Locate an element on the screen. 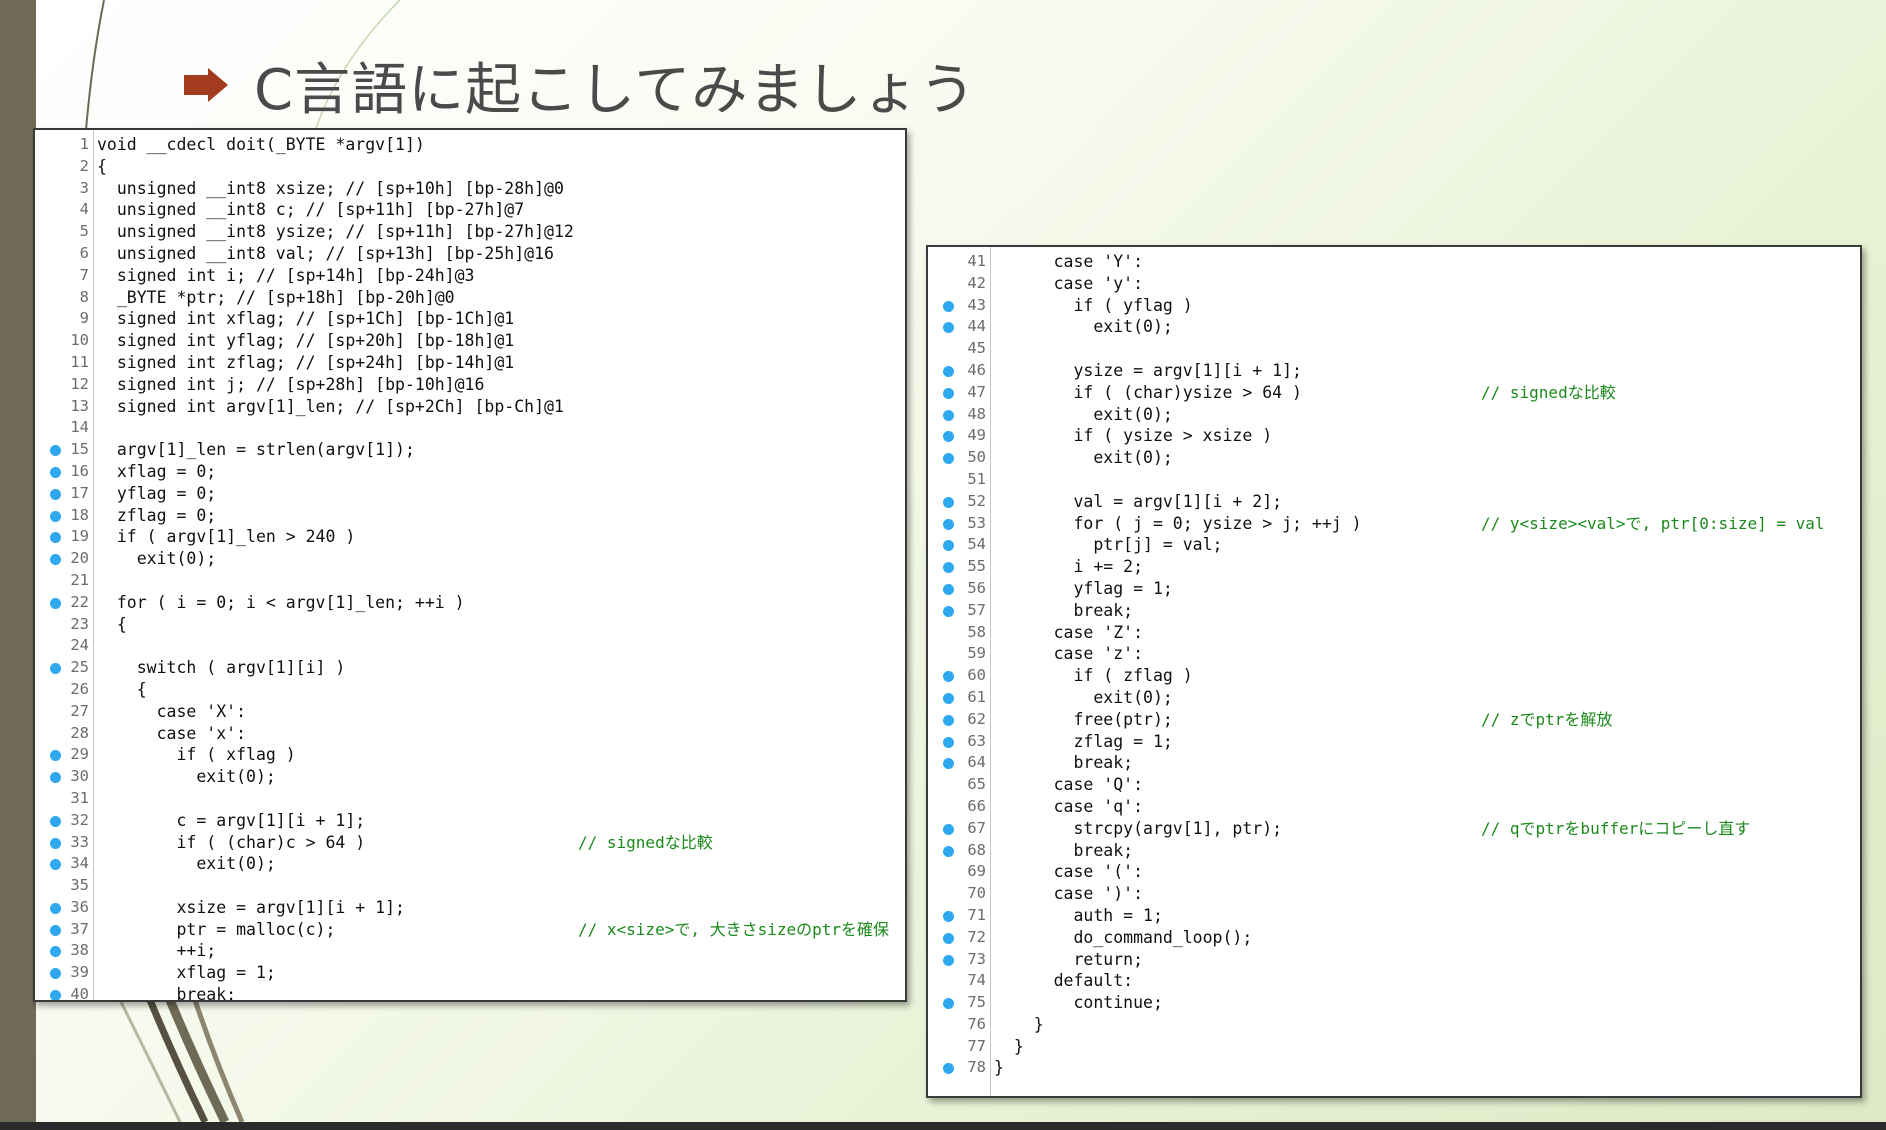 Image resolution: width=1886 pixels, height=1130 pixels. gutter-cell: 23 is located at coordinates (64, 624).